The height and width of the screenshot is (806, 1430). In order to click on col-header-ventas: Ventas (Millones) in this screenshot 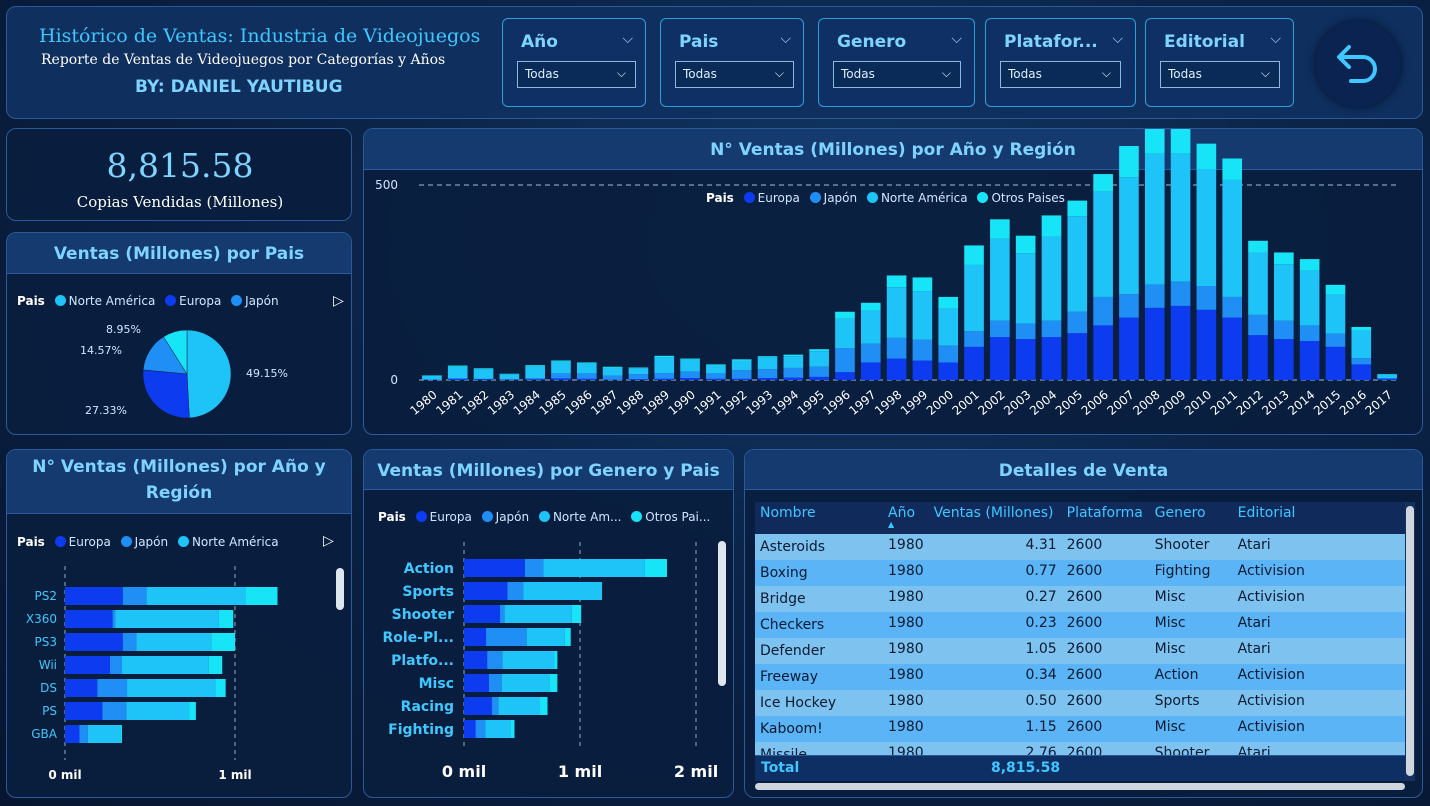, I will do `click(995, 518)`.